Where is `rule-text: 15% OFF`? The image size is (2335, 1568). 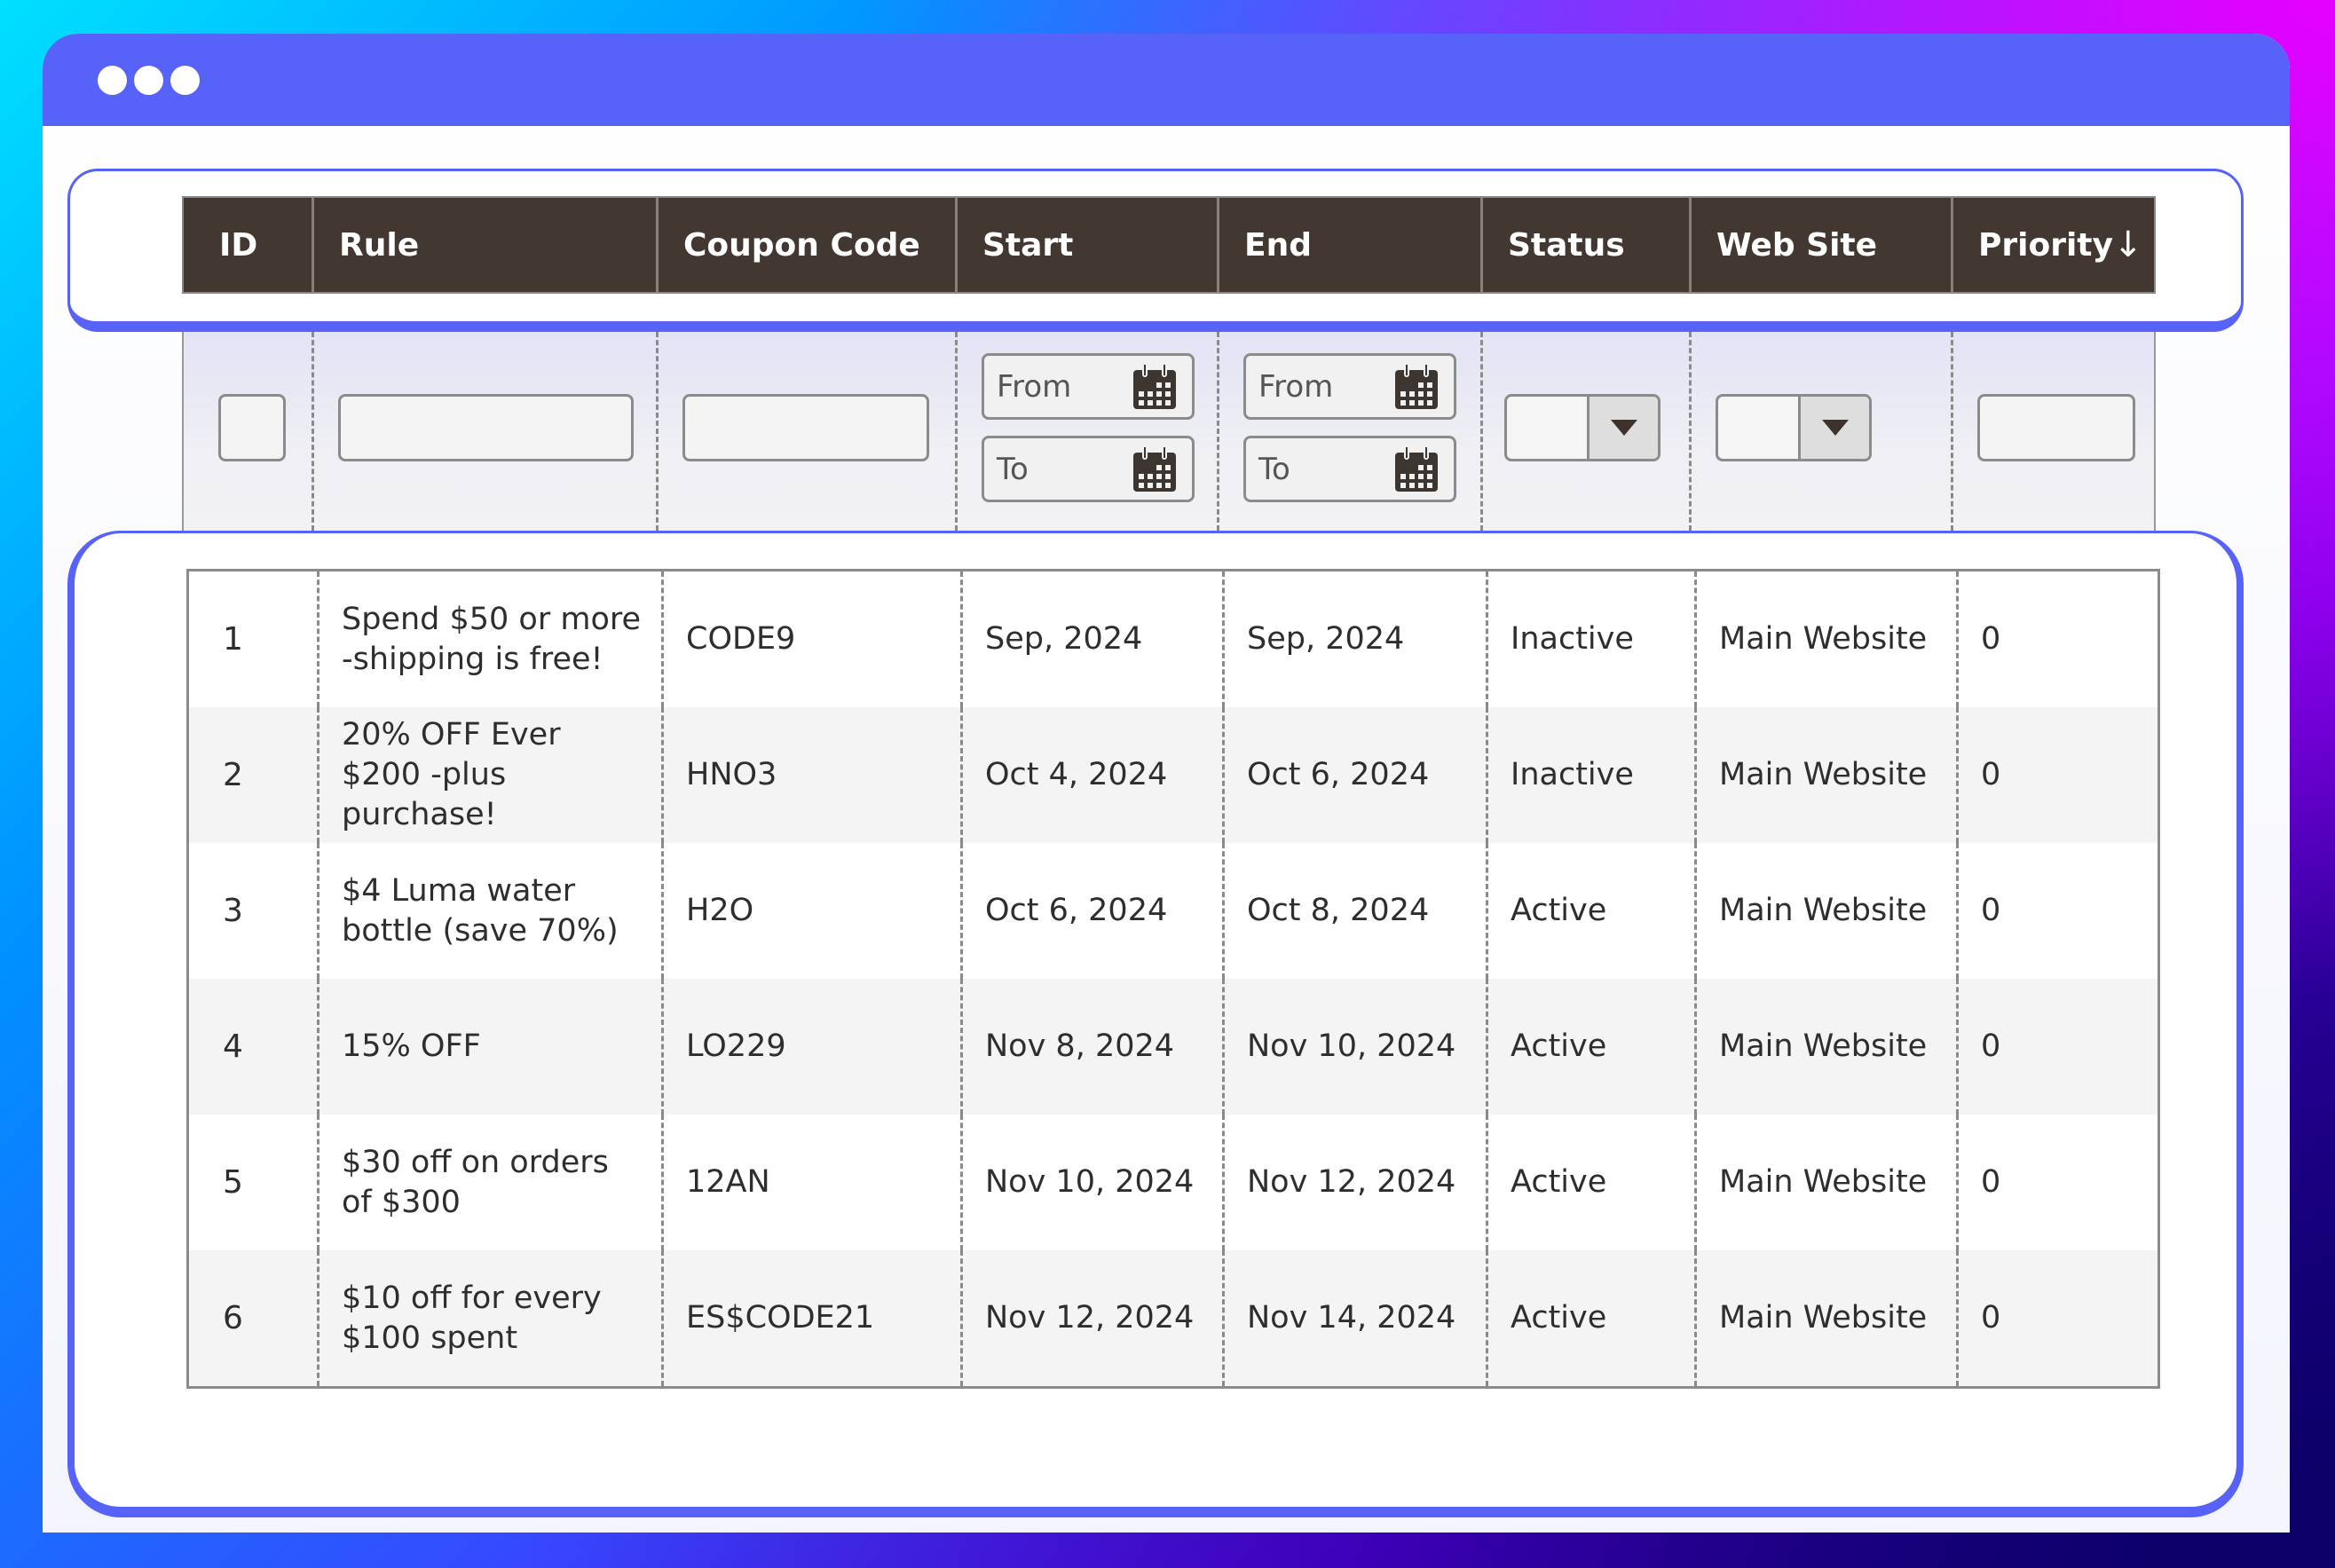
rule-text: 15% OFF is located at coordinates (411, 1046).